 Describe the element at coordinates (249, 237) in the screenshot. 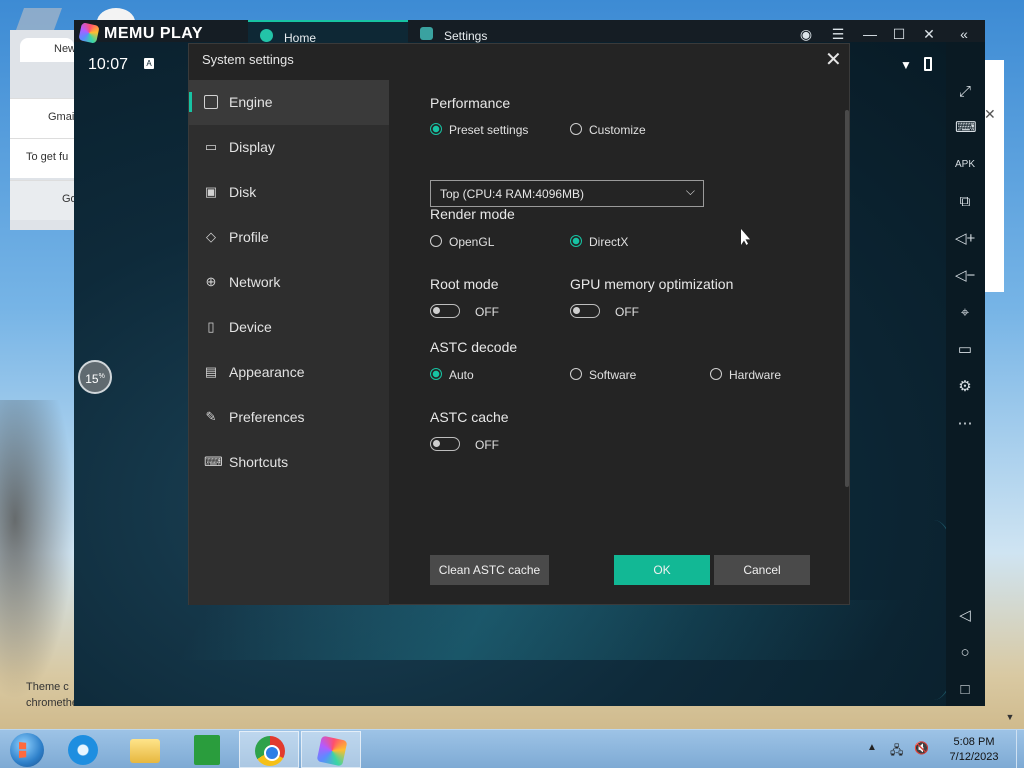

I see `nav-profile-label: Profile` at that location.